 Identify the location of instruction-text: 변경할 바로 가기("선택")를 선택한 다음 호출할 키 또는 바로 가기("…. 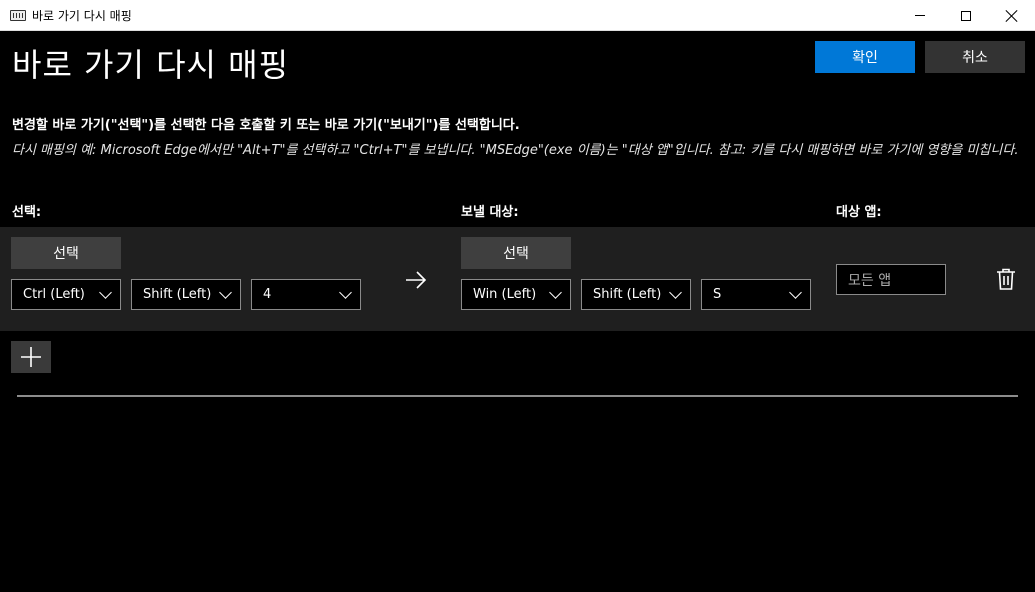
(266, 125).